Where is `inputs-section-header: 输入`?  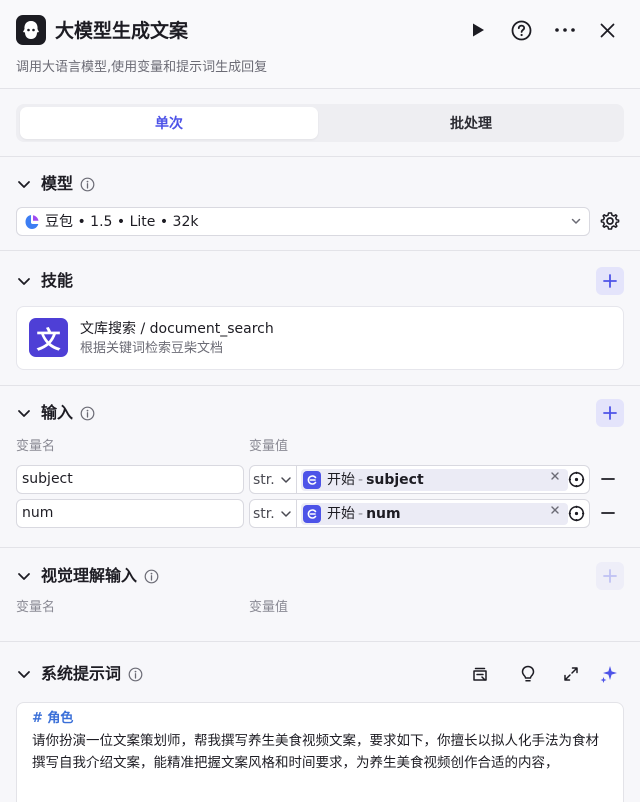
inputs-section-header: 输入 is located at coordinates (55, 413).